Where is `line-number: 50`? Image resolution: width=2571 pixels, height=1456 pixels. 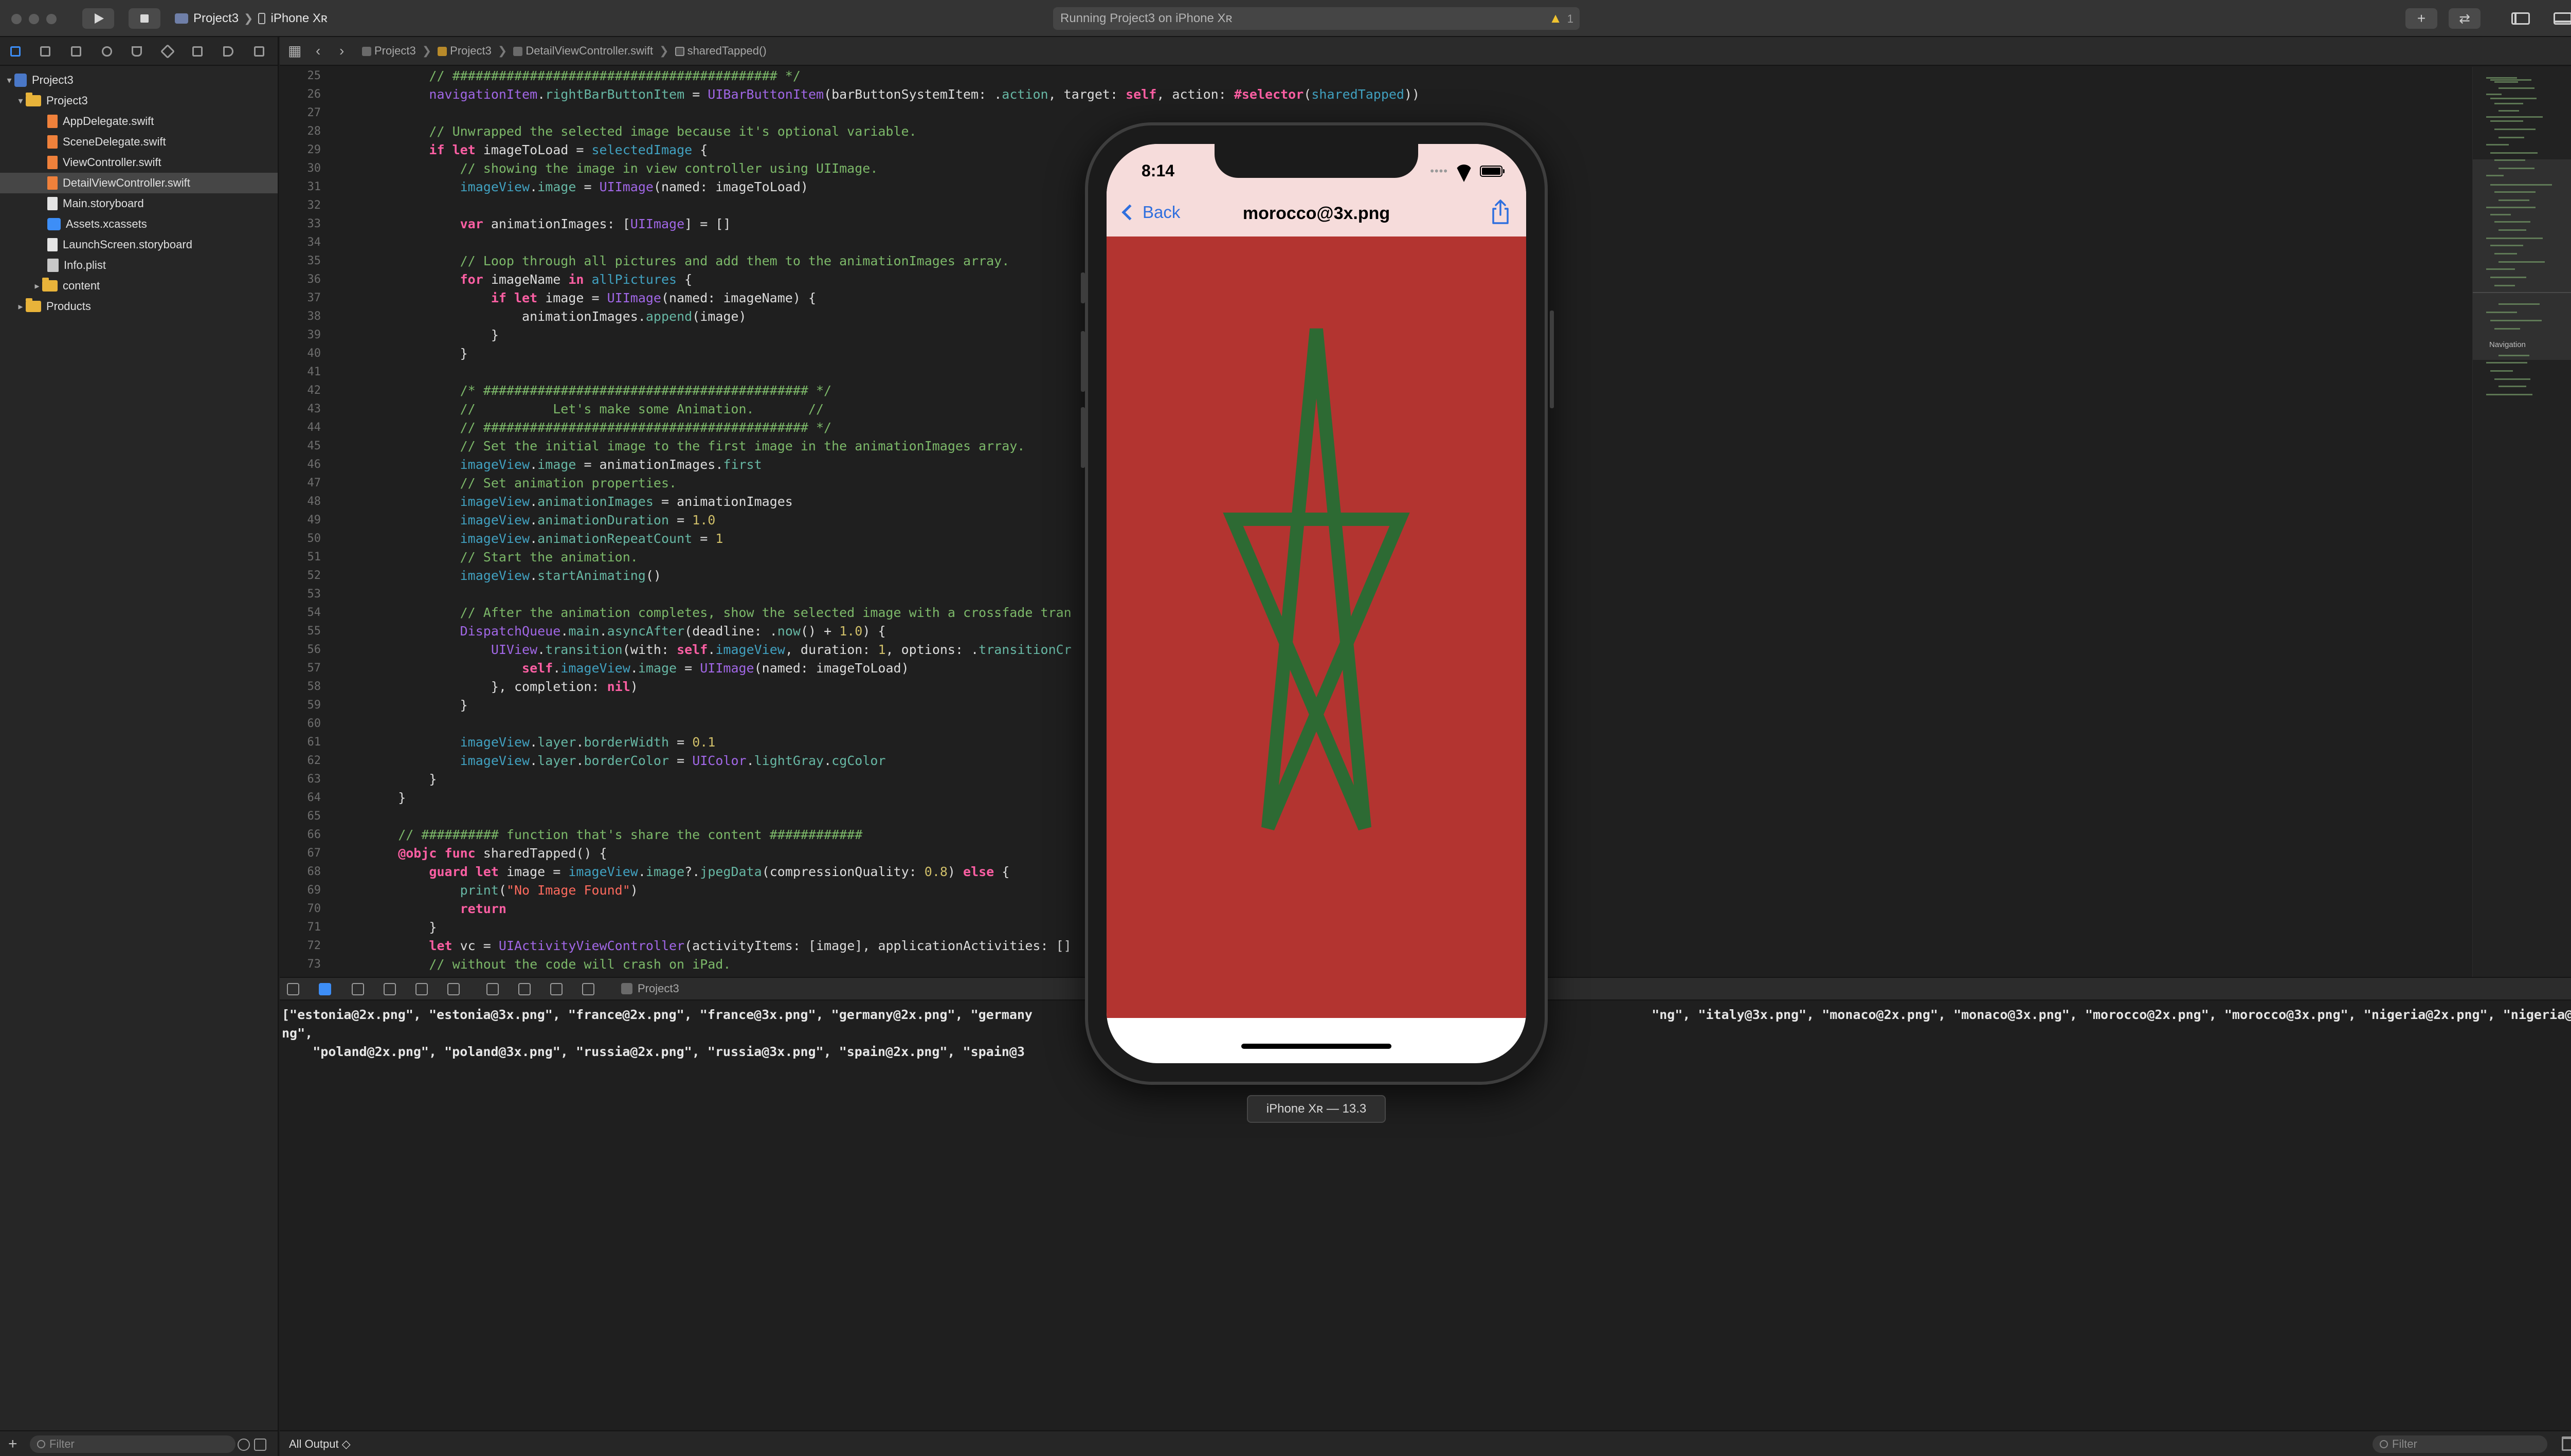 line-number: 50 is located at coordinates (301, 539).